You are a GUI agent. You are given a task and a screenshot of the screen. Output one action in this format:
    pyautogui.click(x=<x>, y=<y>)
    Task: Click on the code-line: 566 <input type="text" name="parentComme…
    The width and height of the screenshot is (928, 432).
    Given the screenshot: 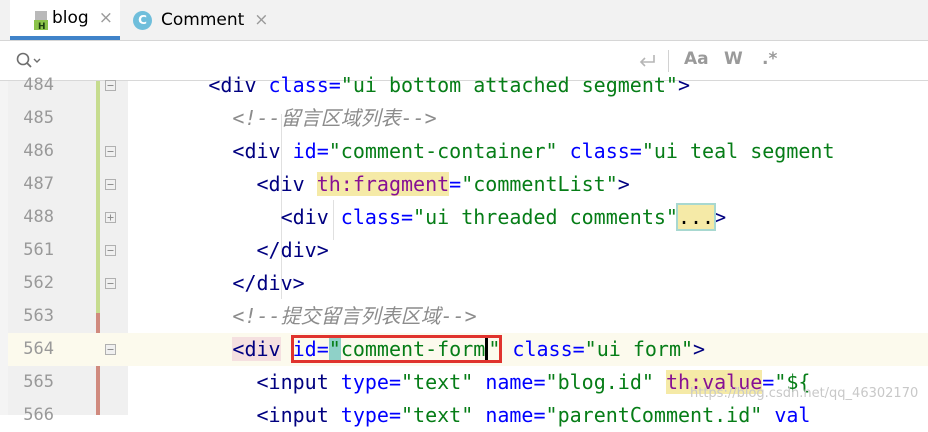 What is the action you would take?
    pyautogui.click(x=464, y=415)
    